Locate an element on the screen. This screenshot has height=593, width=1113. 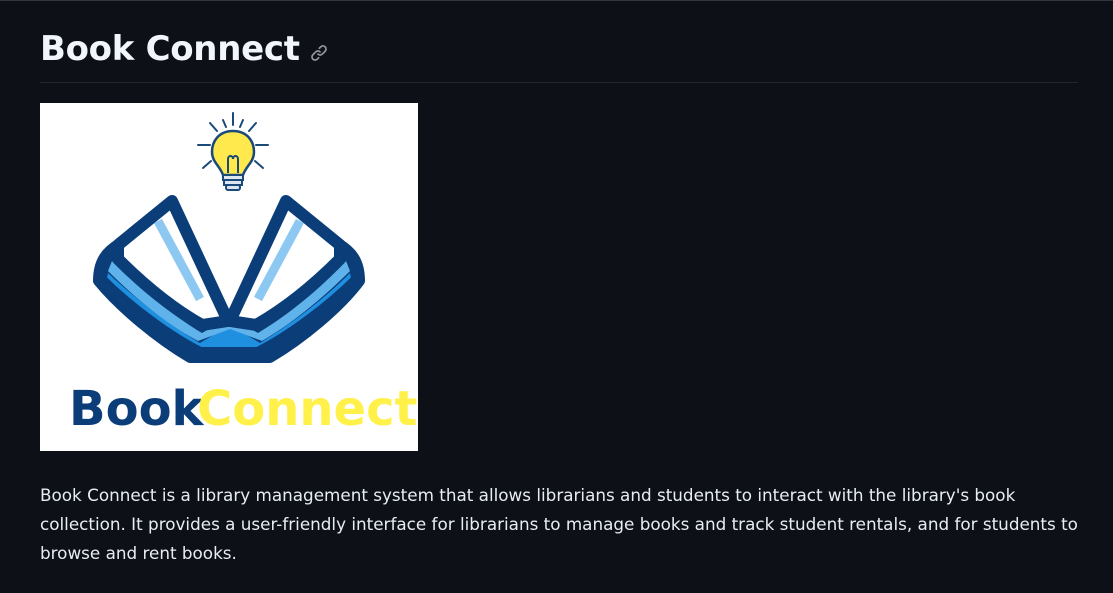
logo-wordmark-connect: Connect is located at coordinates (307, 409).